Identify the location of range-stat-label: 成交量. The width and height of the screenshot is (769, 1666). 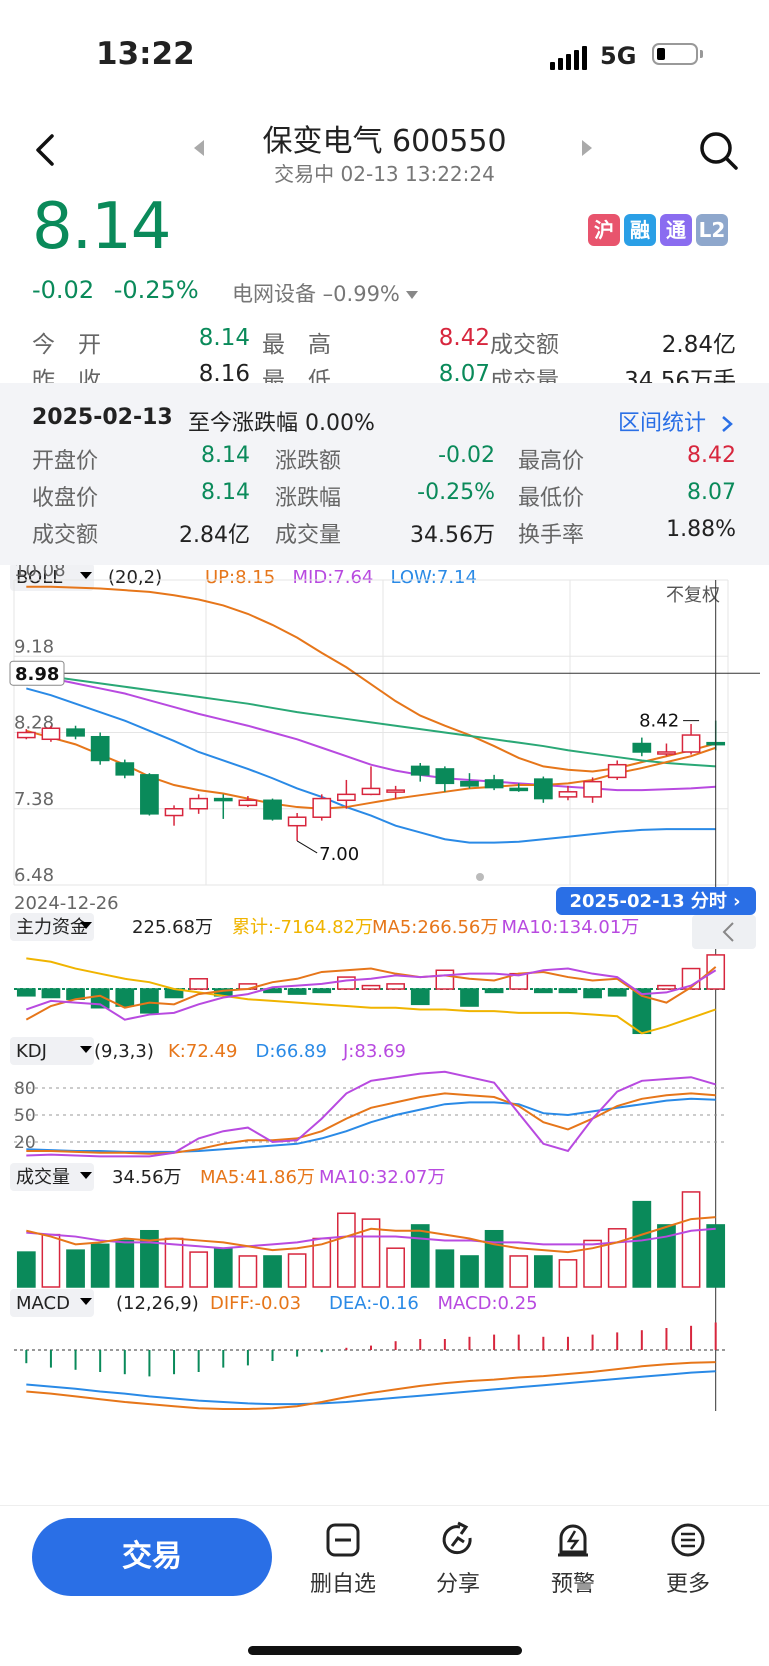
(308, 535).